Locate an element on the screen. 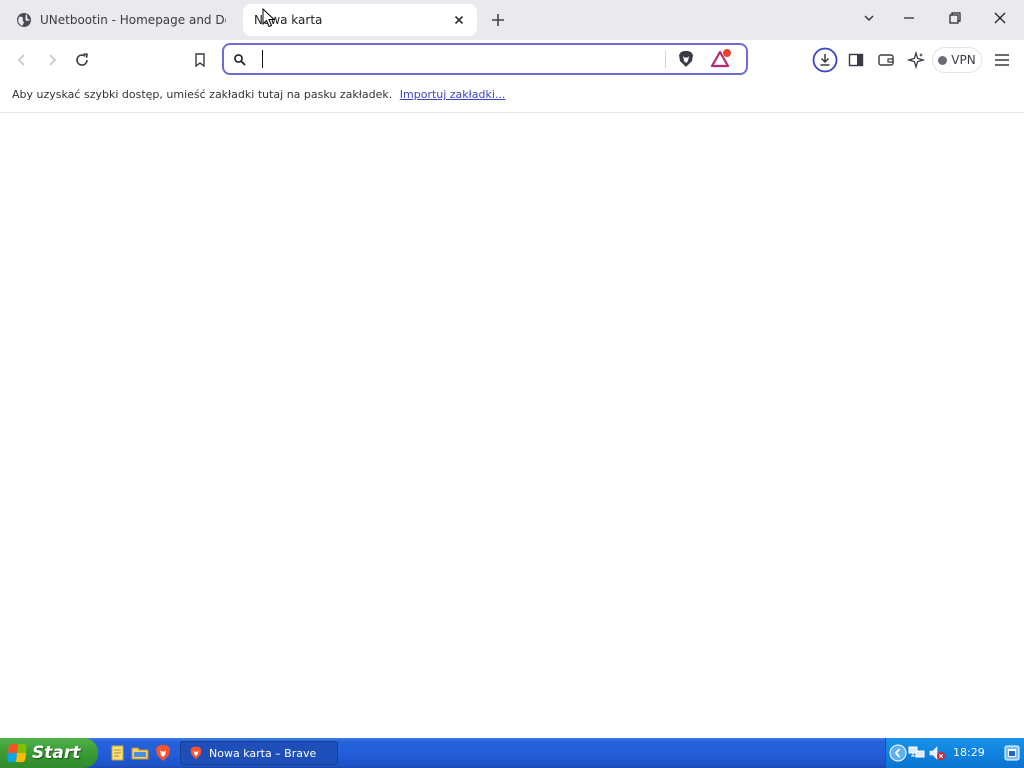 The width and height of the screenshot is (1024, 768). arrow-left-icon is located at coordinates (21, 60).